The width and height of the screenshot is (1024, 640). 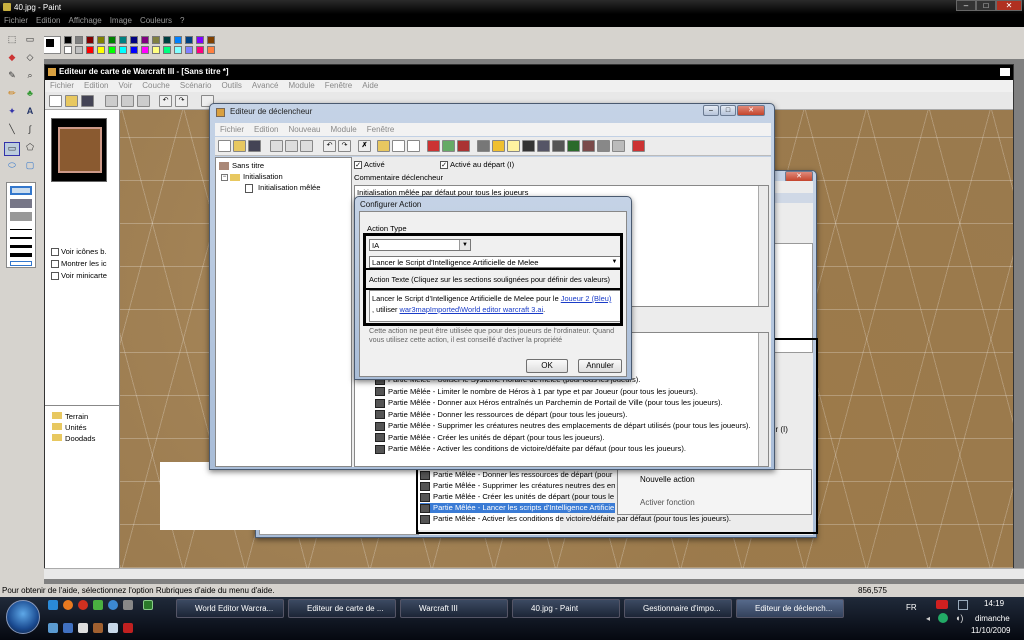 What do you see at coordinates (928, 618) in the screenshot?
I see `tray-expand-icon: ◂` at bounding box center [928, 618].